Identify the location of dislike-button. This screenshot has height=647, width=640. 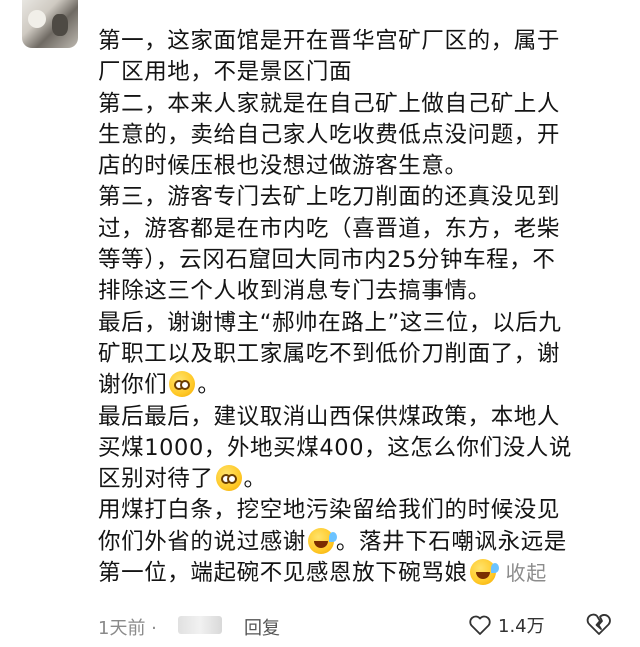
(599, 626).